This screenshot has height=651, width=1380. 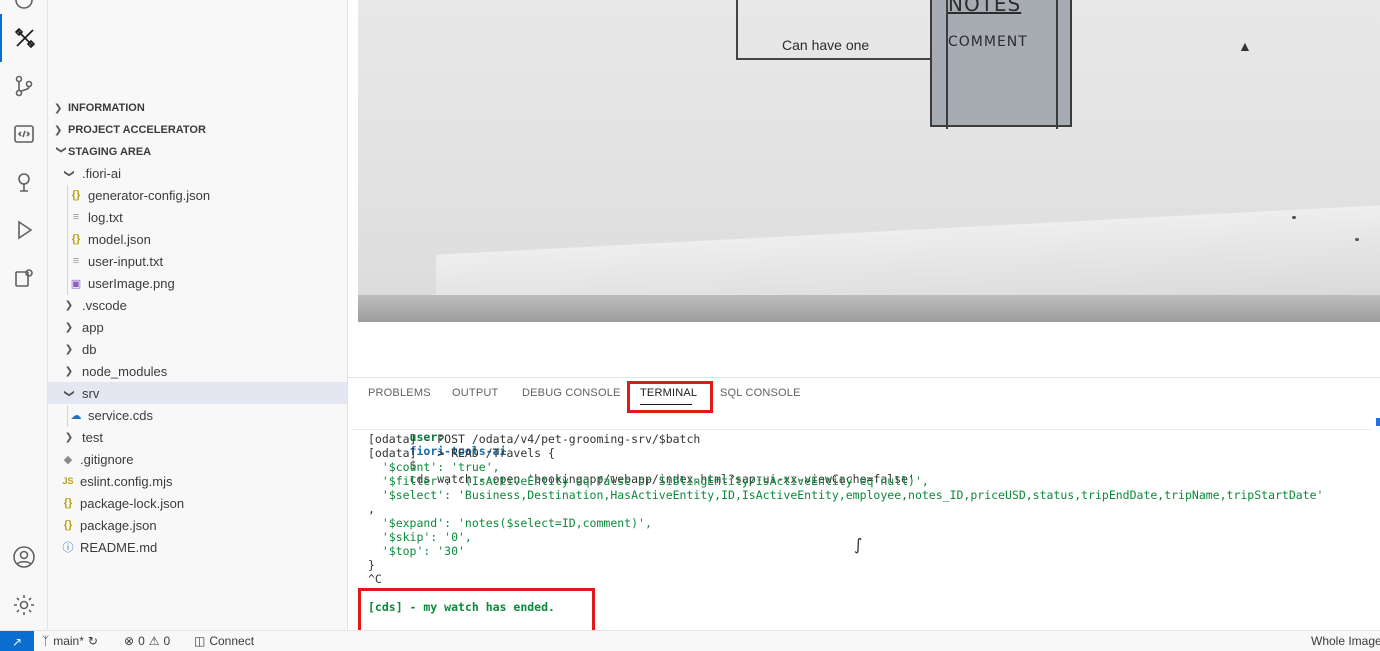 I want to click on tree-file-log: ≡ log.txt, so click(x=197, y=217).